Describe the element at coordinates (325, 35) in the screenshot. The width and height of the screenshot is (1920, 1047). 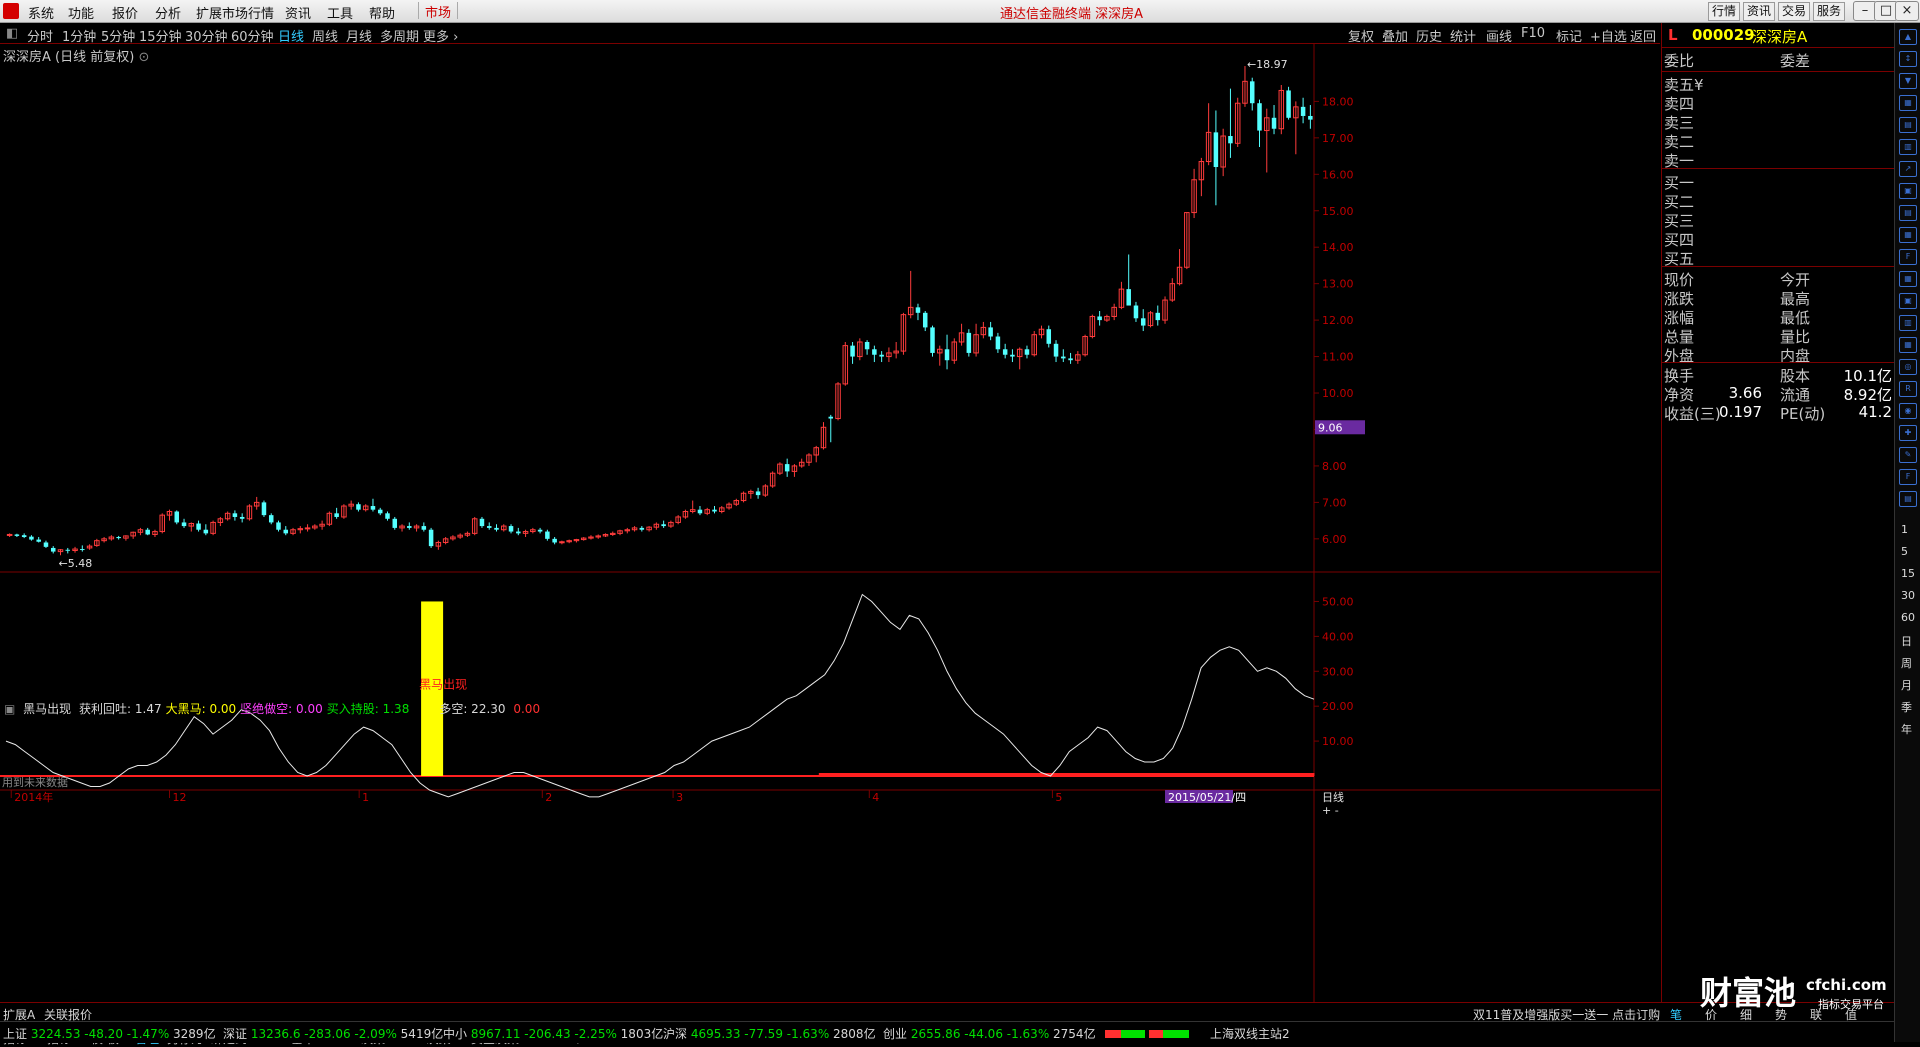
I see `period-weekly: 周线` at that location.